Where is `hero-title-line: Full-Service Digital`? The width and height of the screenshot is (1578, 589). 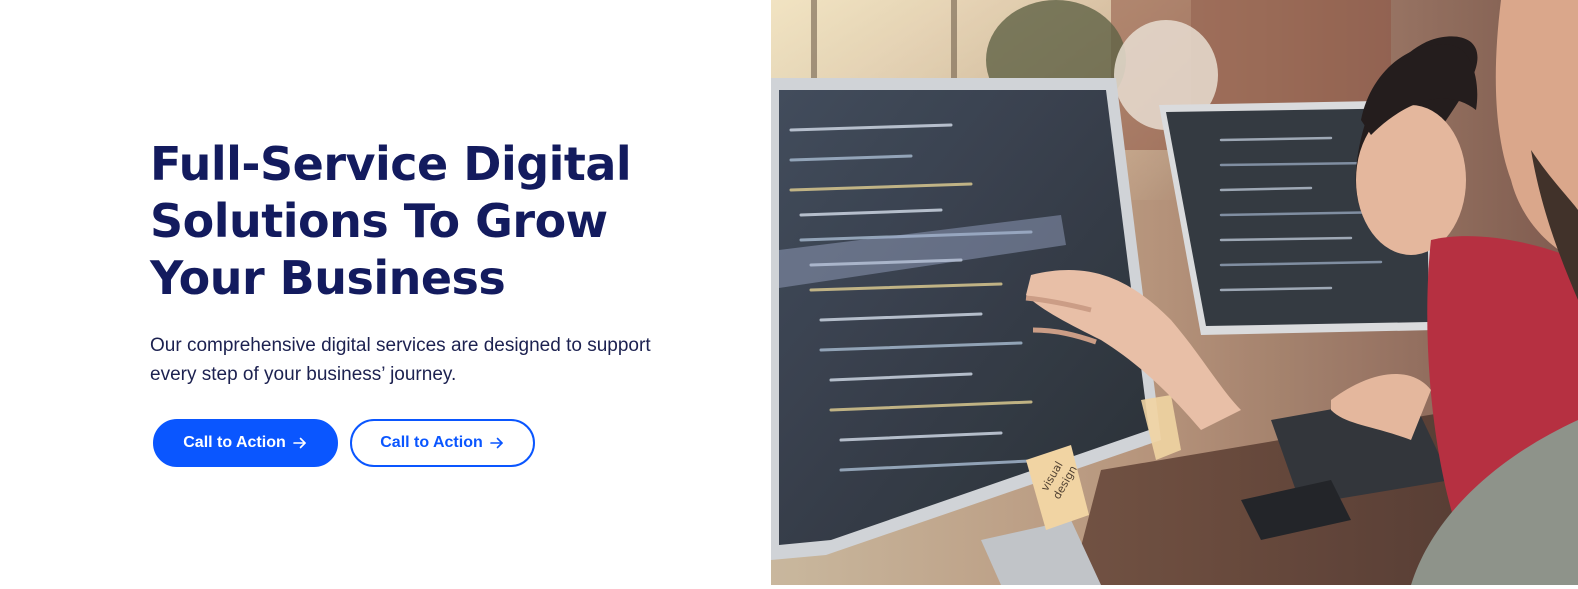
hero-title-line: Full-Service Digital is located at coordinates (391, 164).